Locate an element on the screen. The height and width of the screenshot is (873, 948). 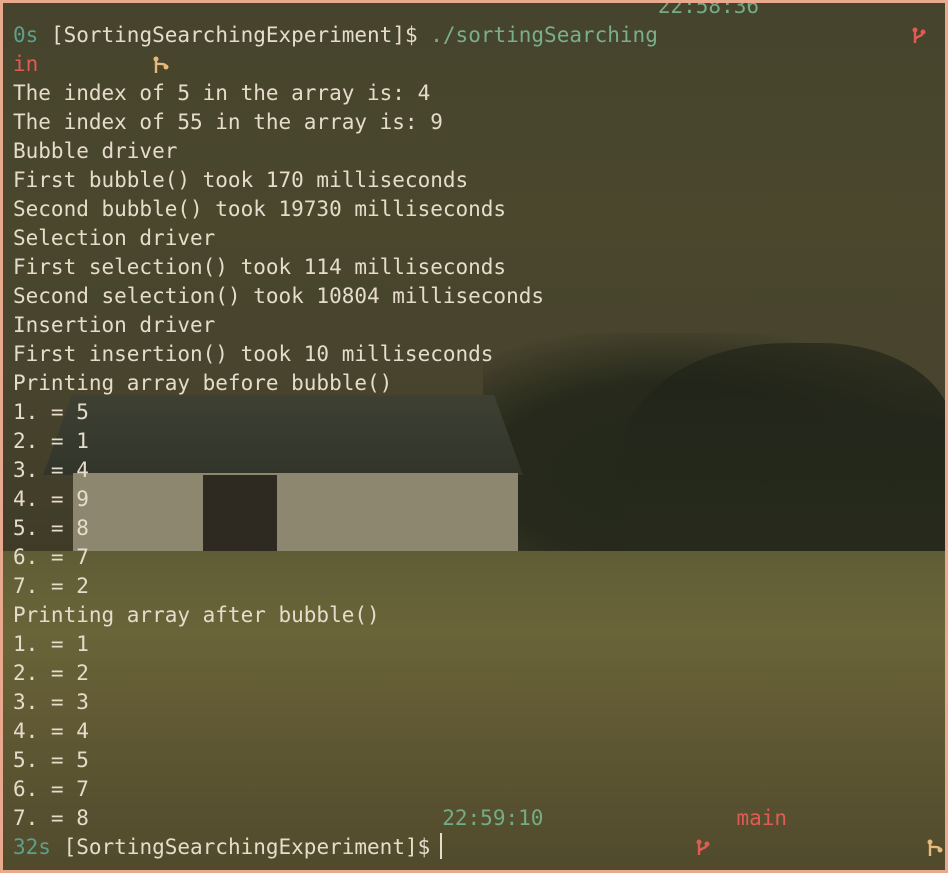
output-line: 2. = 2 is located at coordinates (51, 673).